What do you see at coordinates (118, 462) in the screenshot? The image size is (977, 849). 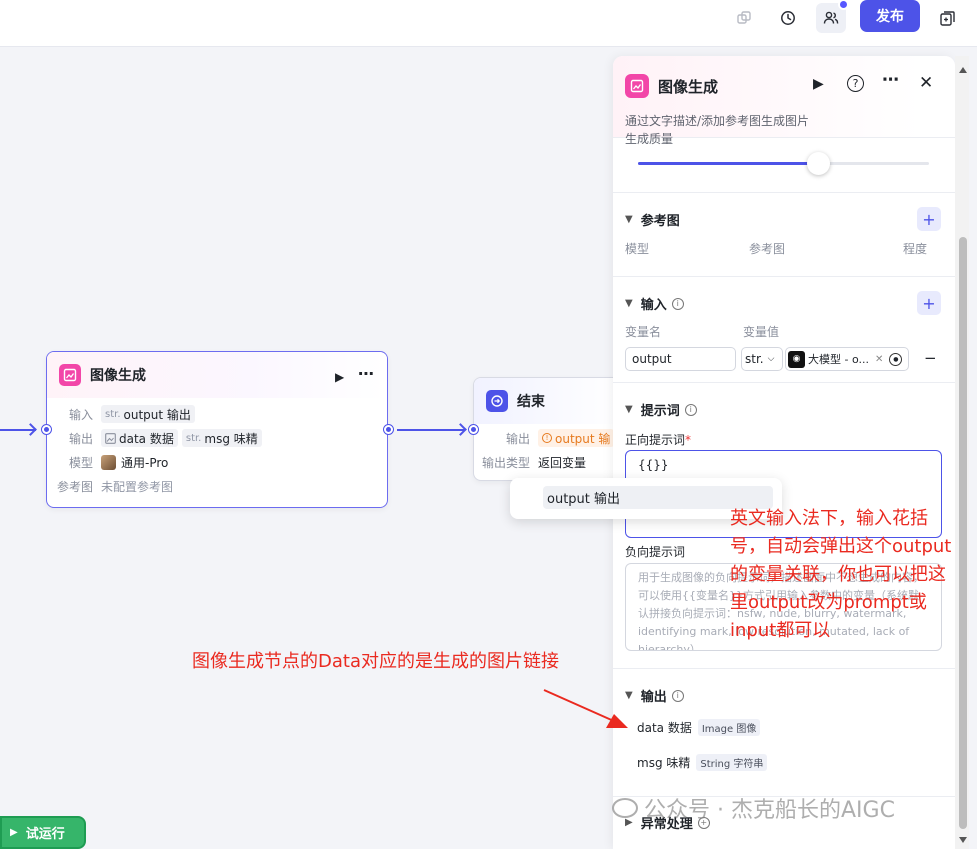 I see `node-model-row: 模型 通用-Pro` at bounding box center [118, 462].